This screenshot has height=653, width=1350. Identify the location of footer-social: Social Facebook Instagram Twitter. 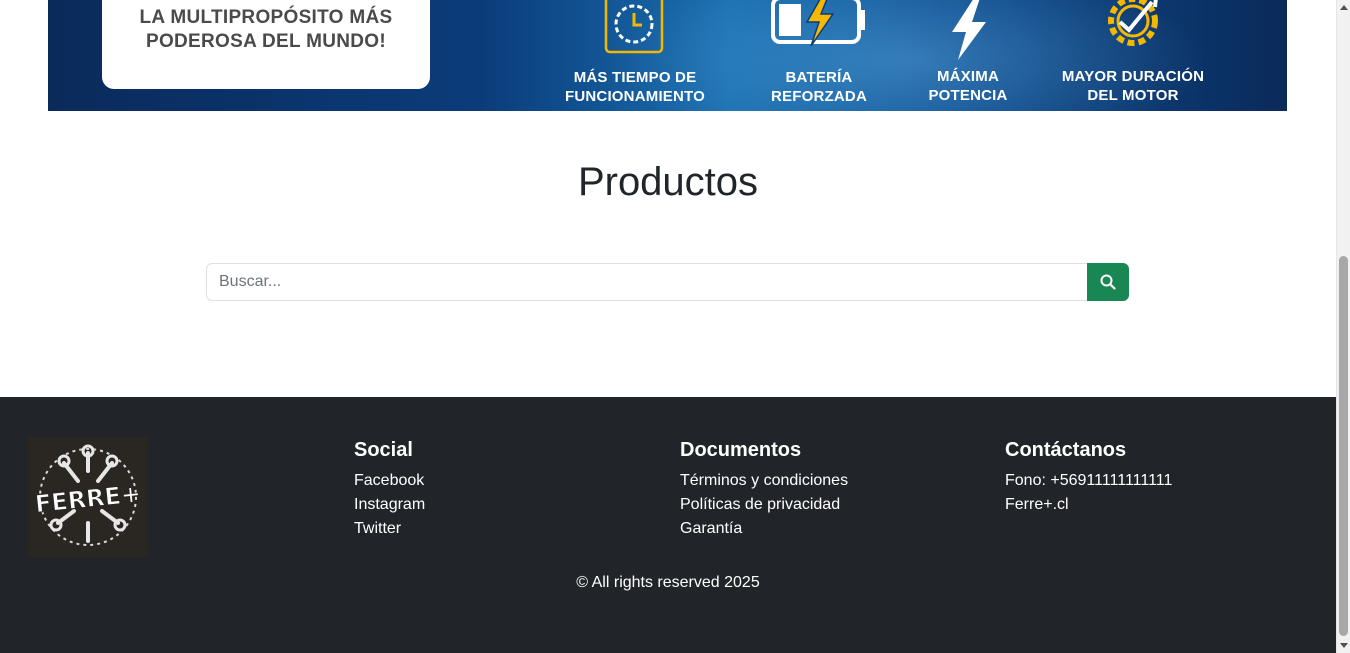
(389, 489).